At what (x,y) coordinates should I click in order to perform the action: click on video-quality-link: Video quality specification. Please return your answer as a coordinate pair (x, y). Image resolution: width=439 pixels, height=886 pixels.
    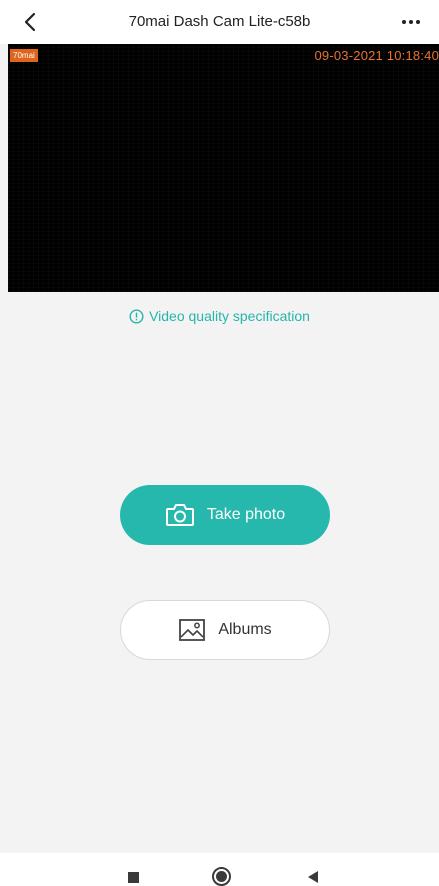
    Looking at the image, I should click on (219, 316).